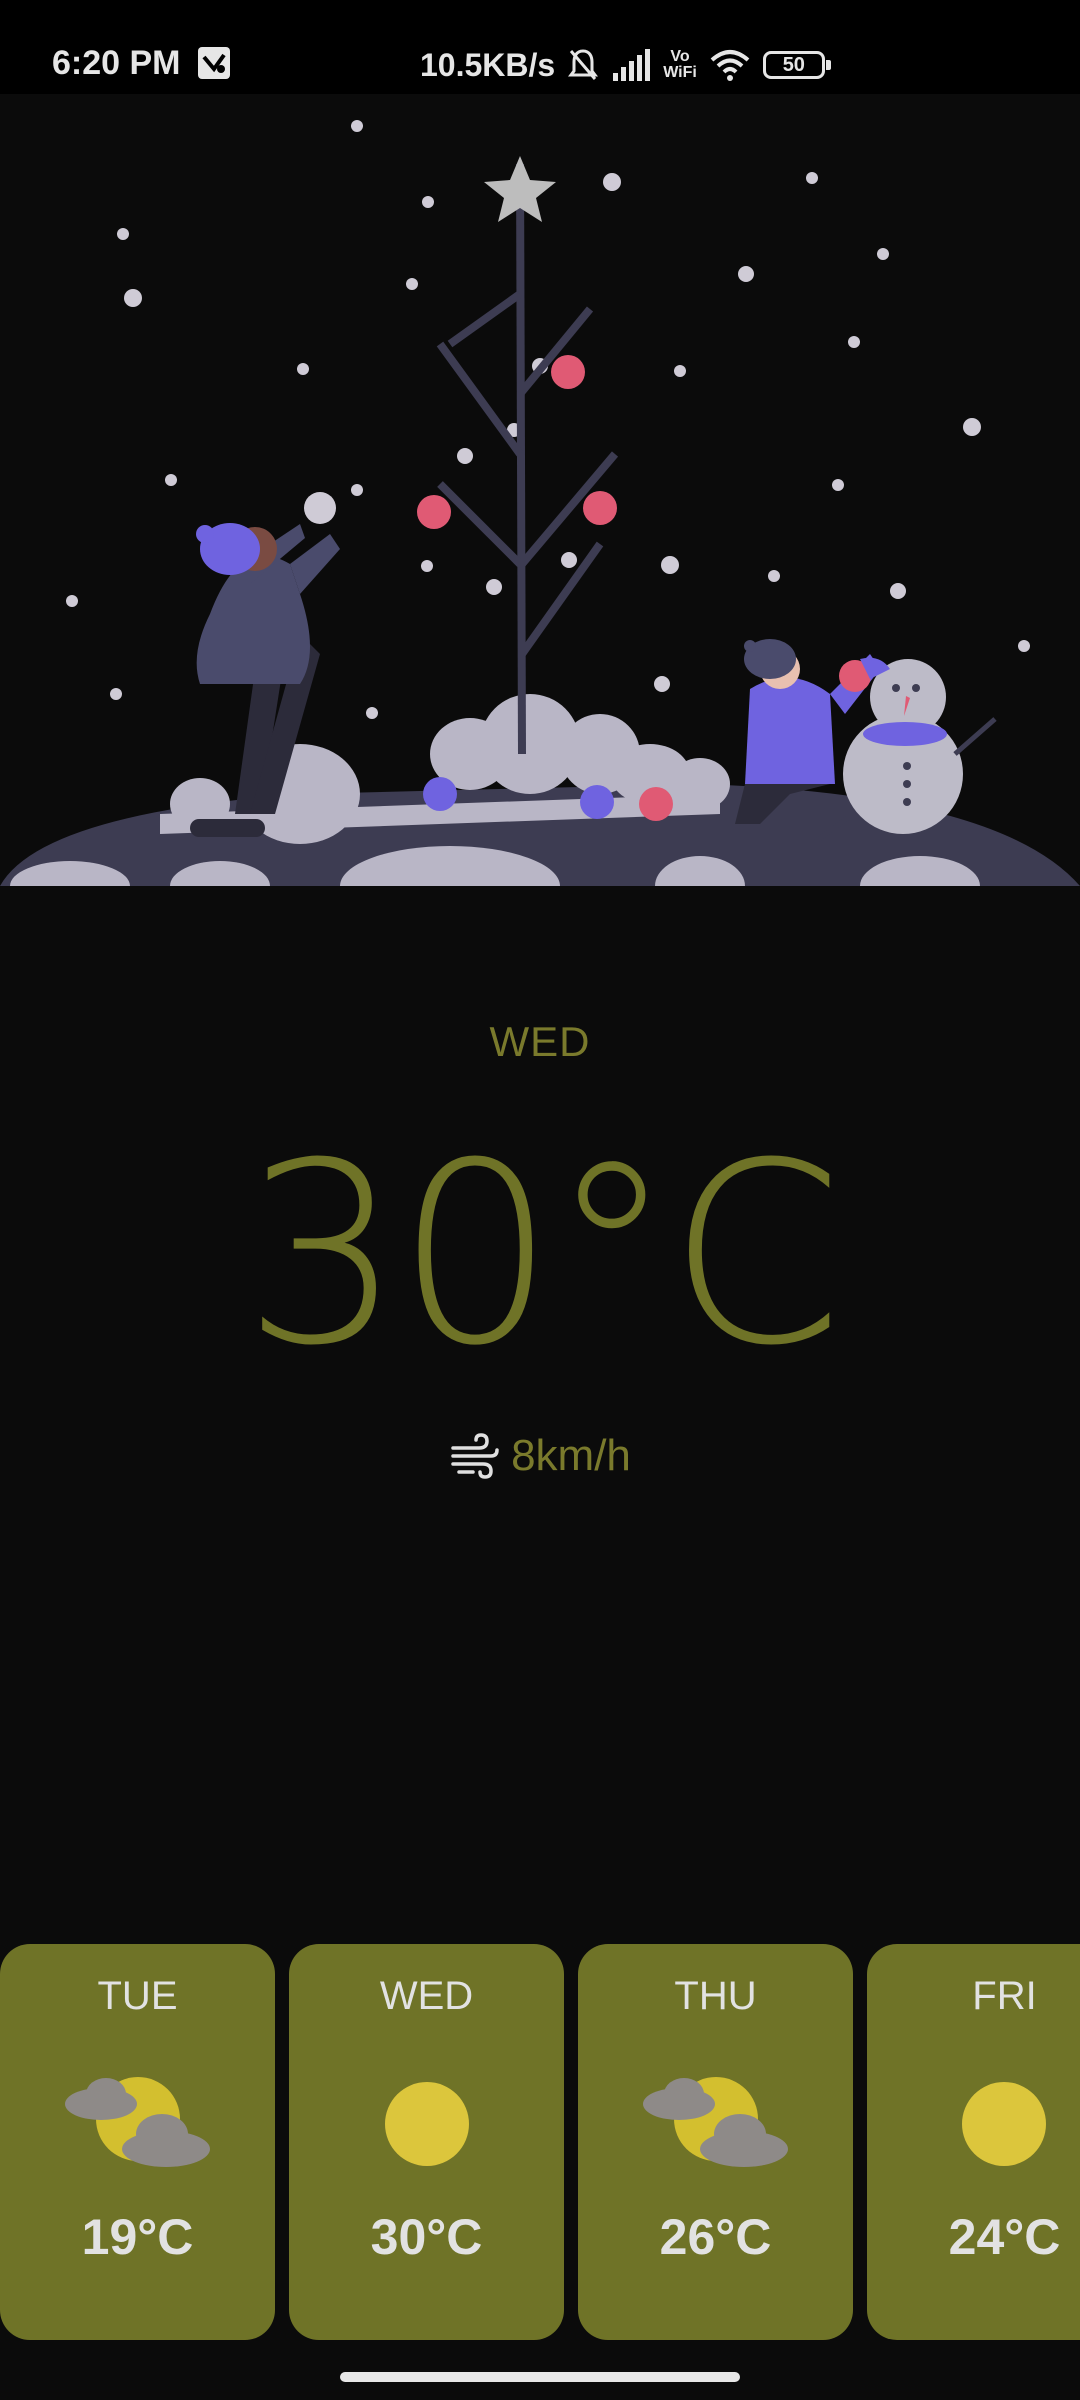  Describe the element at coordinates (680, 72) in the screenshot. I see `volte-bottom: WiFi` at that location.